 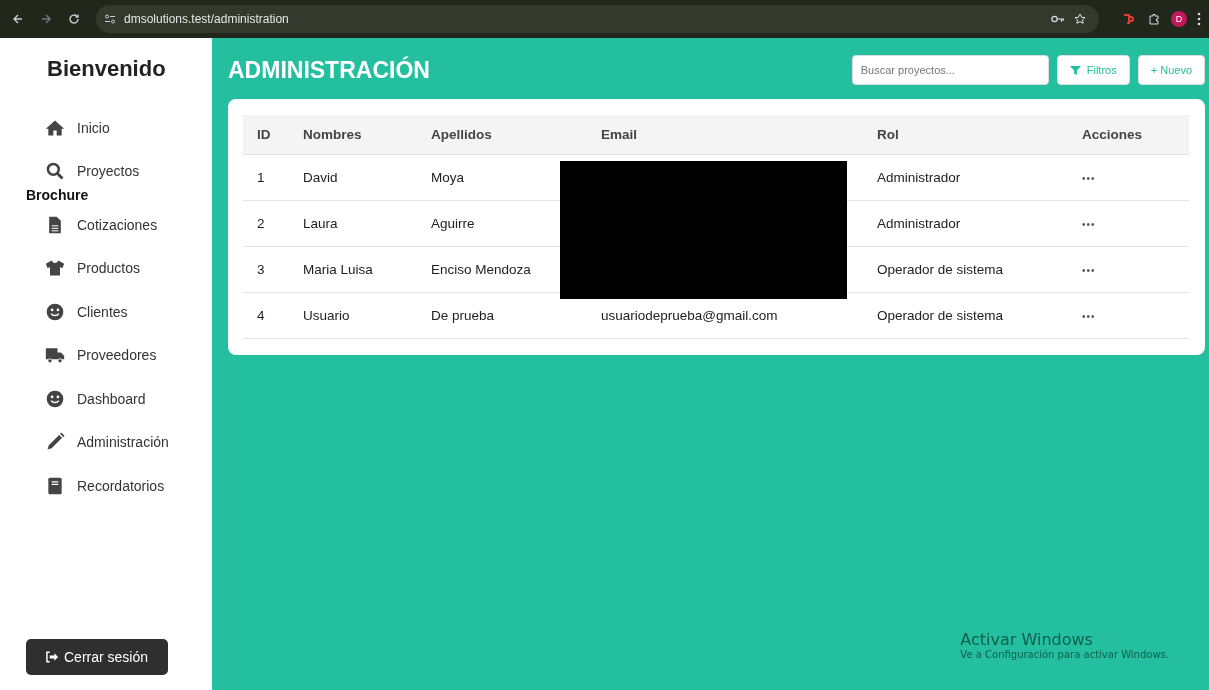 What do you see at coordinates (965, 135) in the screenshot?
I see `column-header: Rol` at bounding box center [965, 135].